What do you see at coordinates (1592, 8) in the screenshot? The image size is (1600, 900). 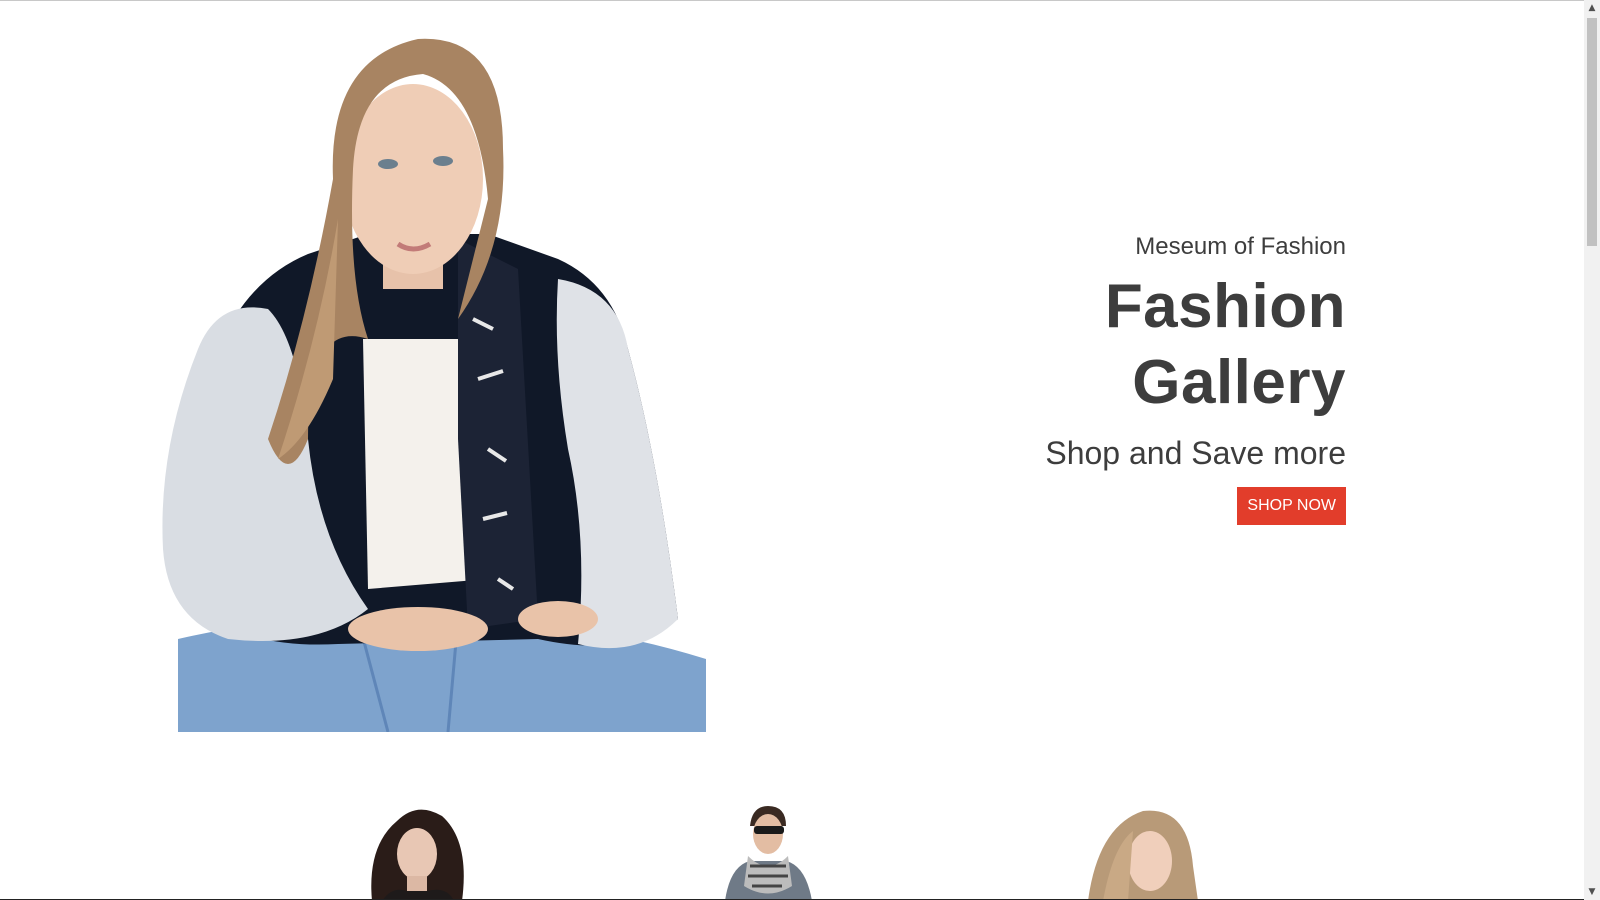 I see `scroll-up-arrow-icon: ▲` at bounding box center [1592, 8].